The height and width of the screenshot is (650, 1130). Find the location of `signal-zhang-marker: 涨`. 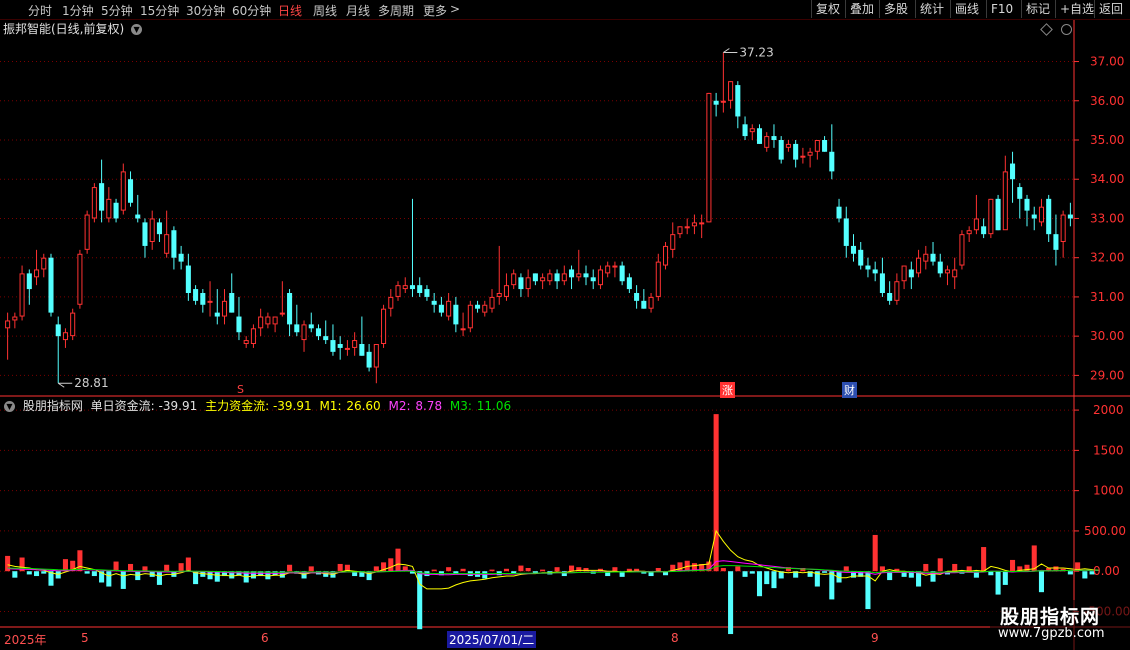

signal-zhang-marker: 涨 is located at coordinates (727, 390).